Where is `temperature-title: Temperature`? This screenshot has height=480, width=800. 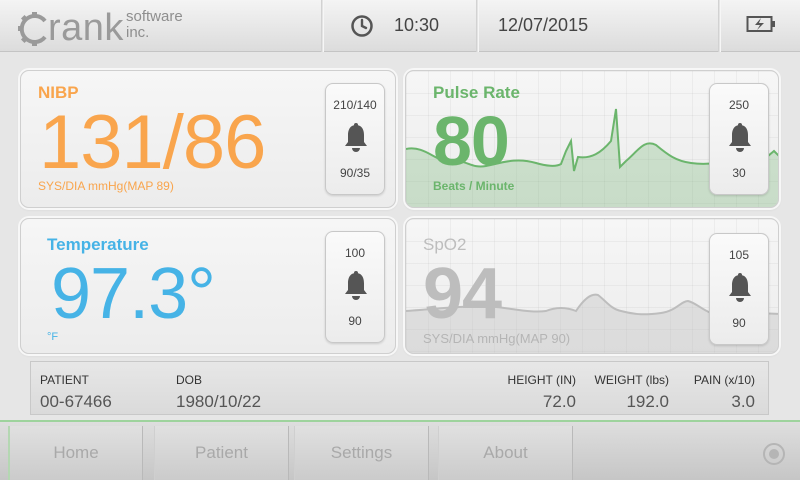
temperature-title: Temperature is located at coordinates (98, 244).